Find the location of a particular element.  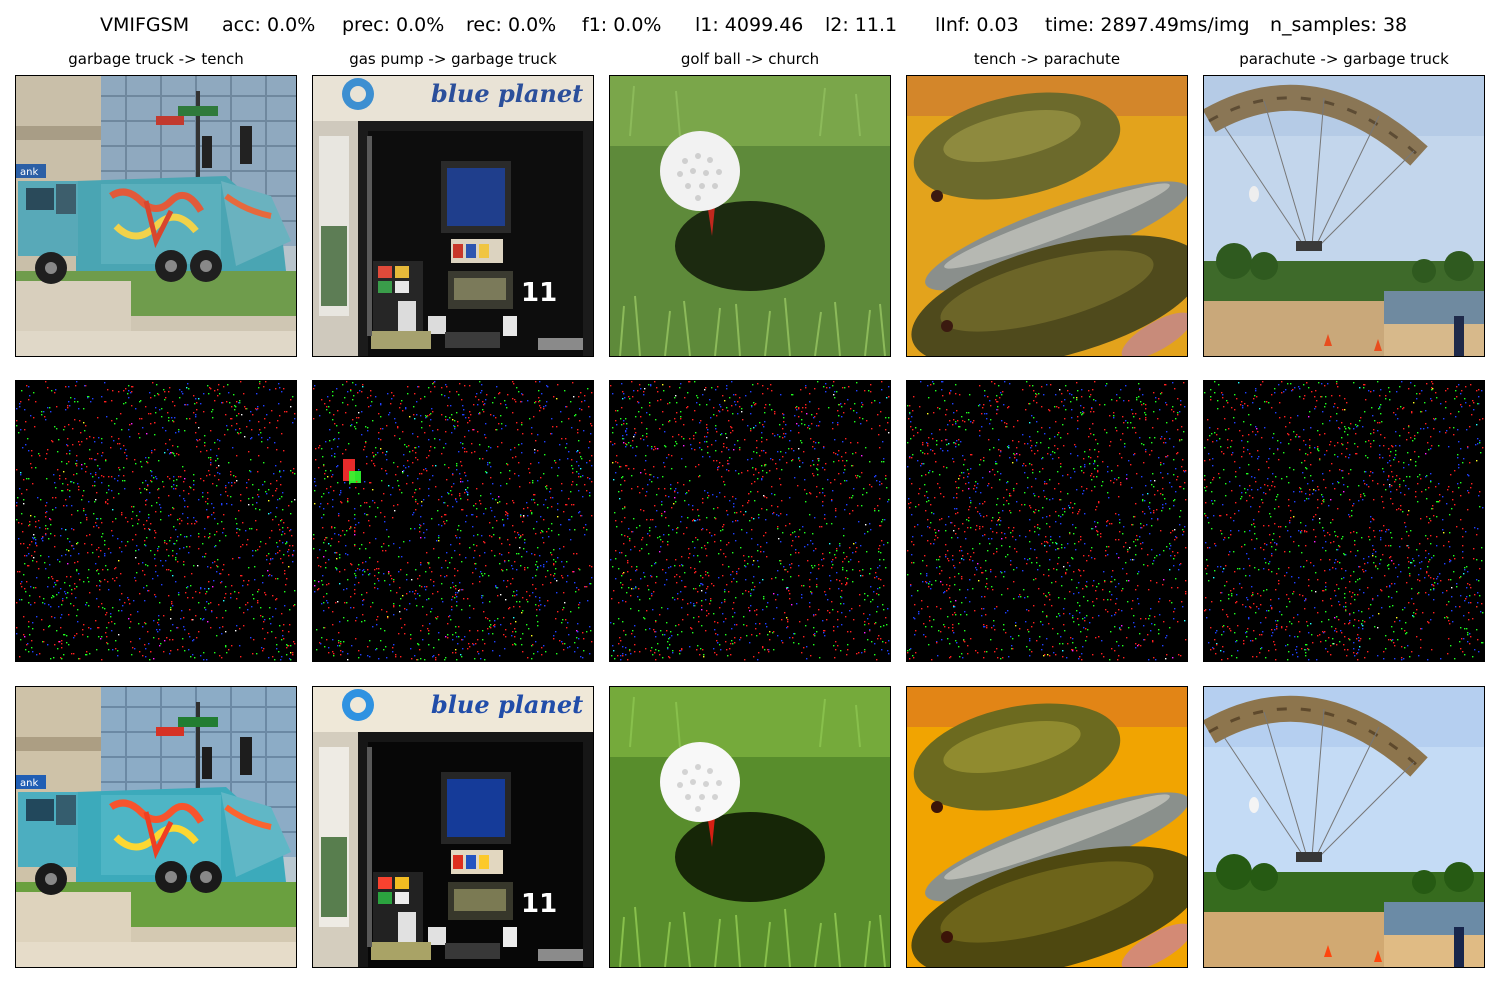

perturbation-parachute is located at coordinates (1344, 521).